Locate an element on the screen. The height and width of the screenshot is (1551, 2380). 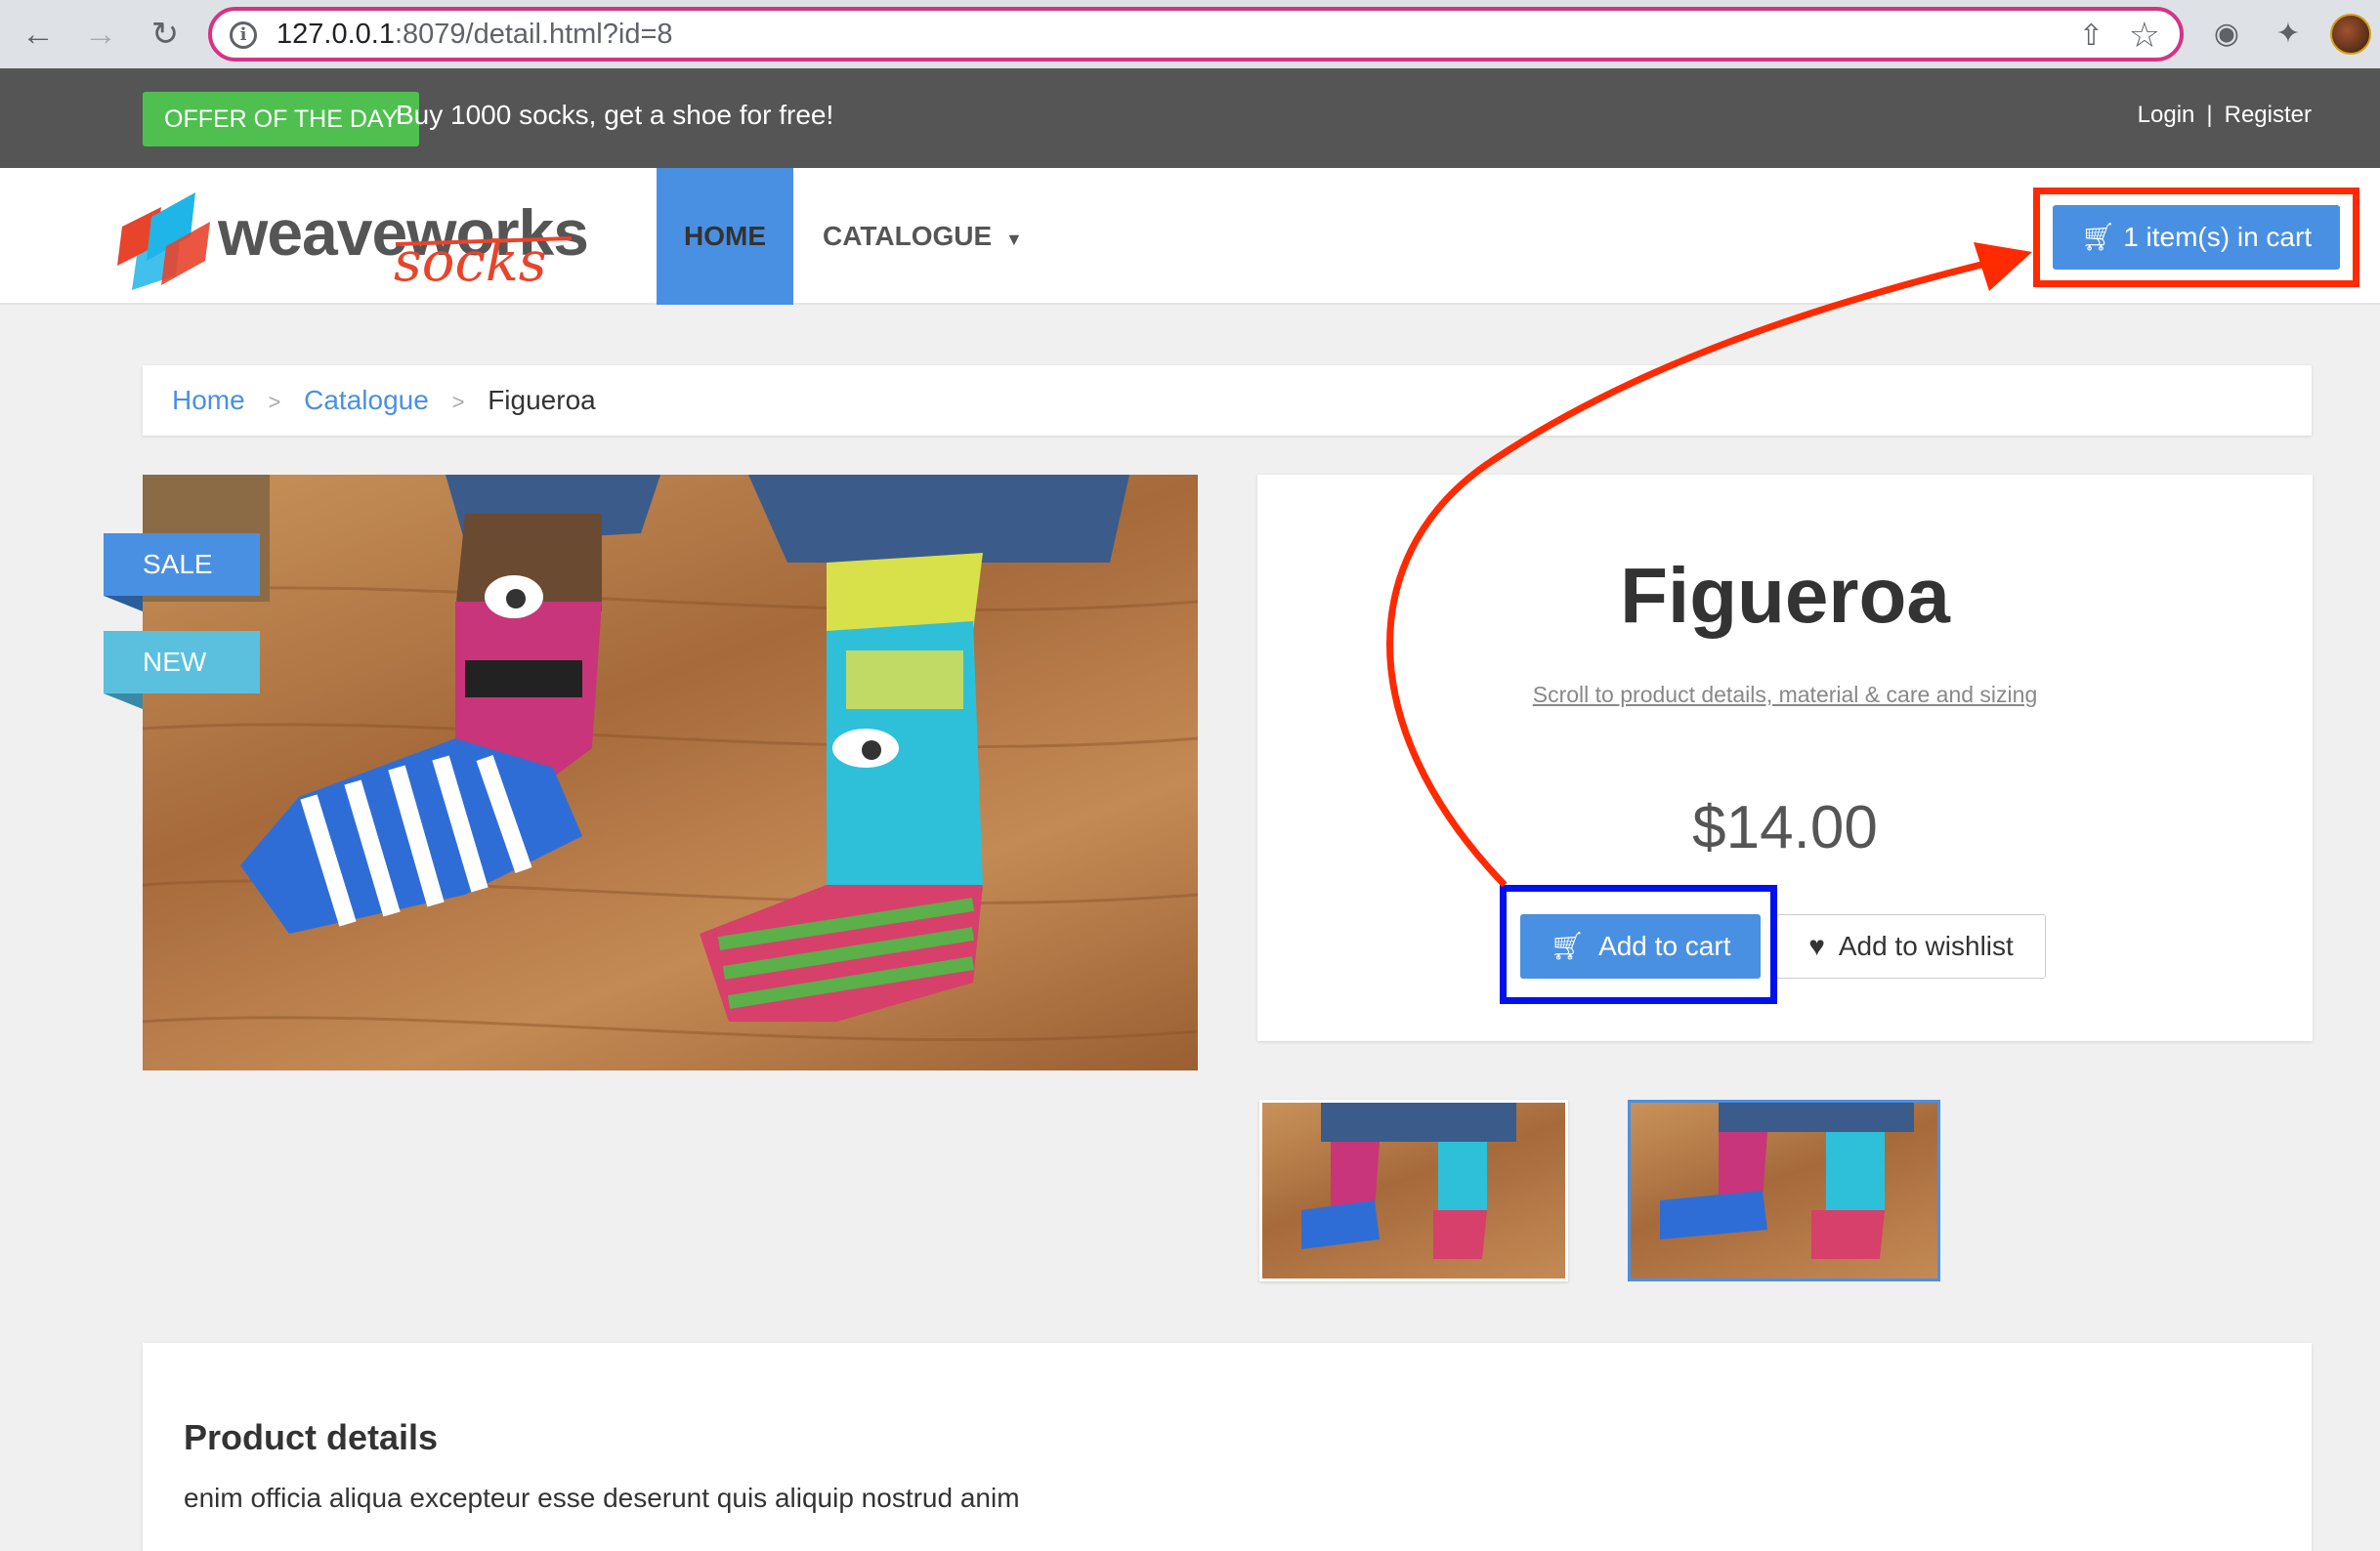
product-thumbnail-selected is located at coordinates (1784, 1190).